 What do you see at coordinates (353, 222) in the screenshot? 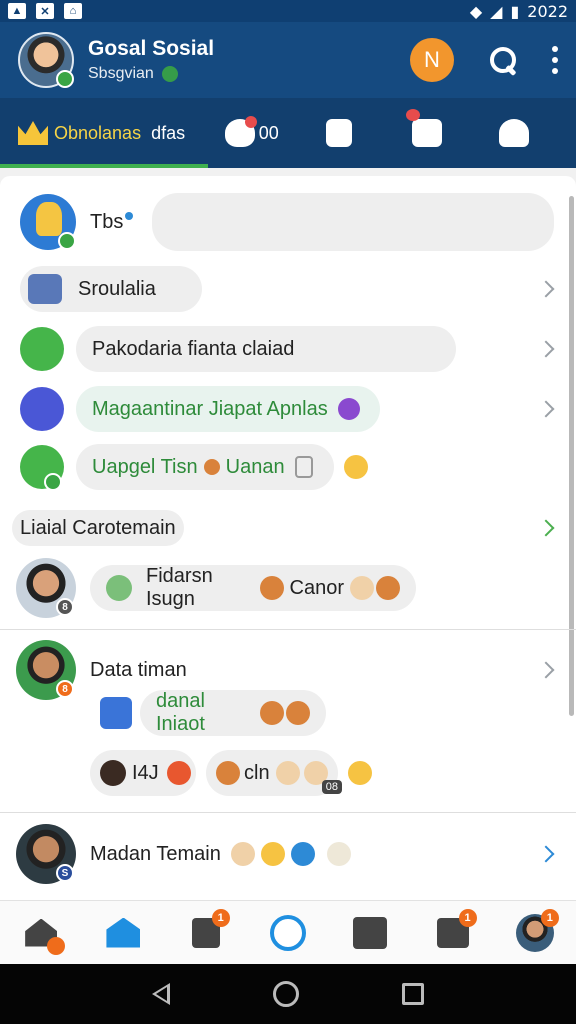
I see `composer-input` at bounding box center [353, 222].